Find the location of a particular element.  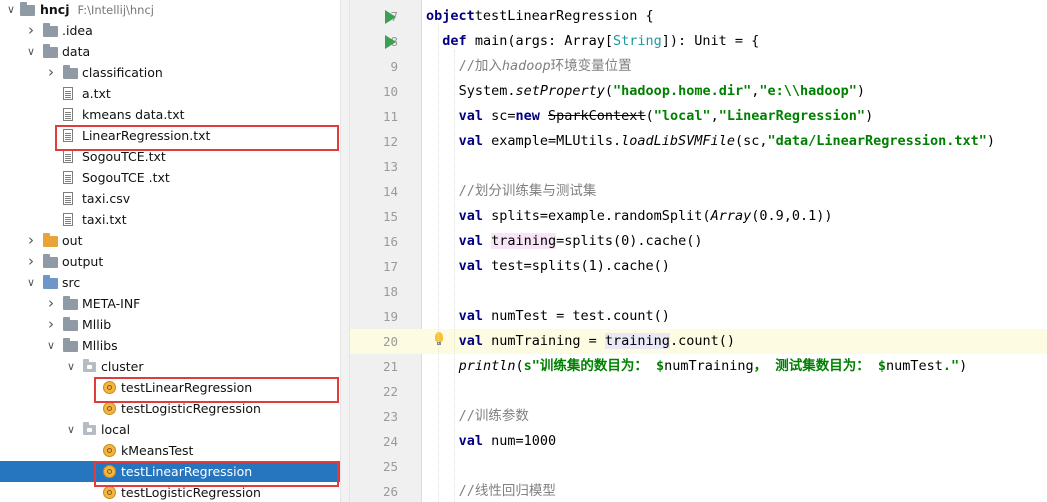

tree-item: taxi.txt is located at coordinates (170, 219).